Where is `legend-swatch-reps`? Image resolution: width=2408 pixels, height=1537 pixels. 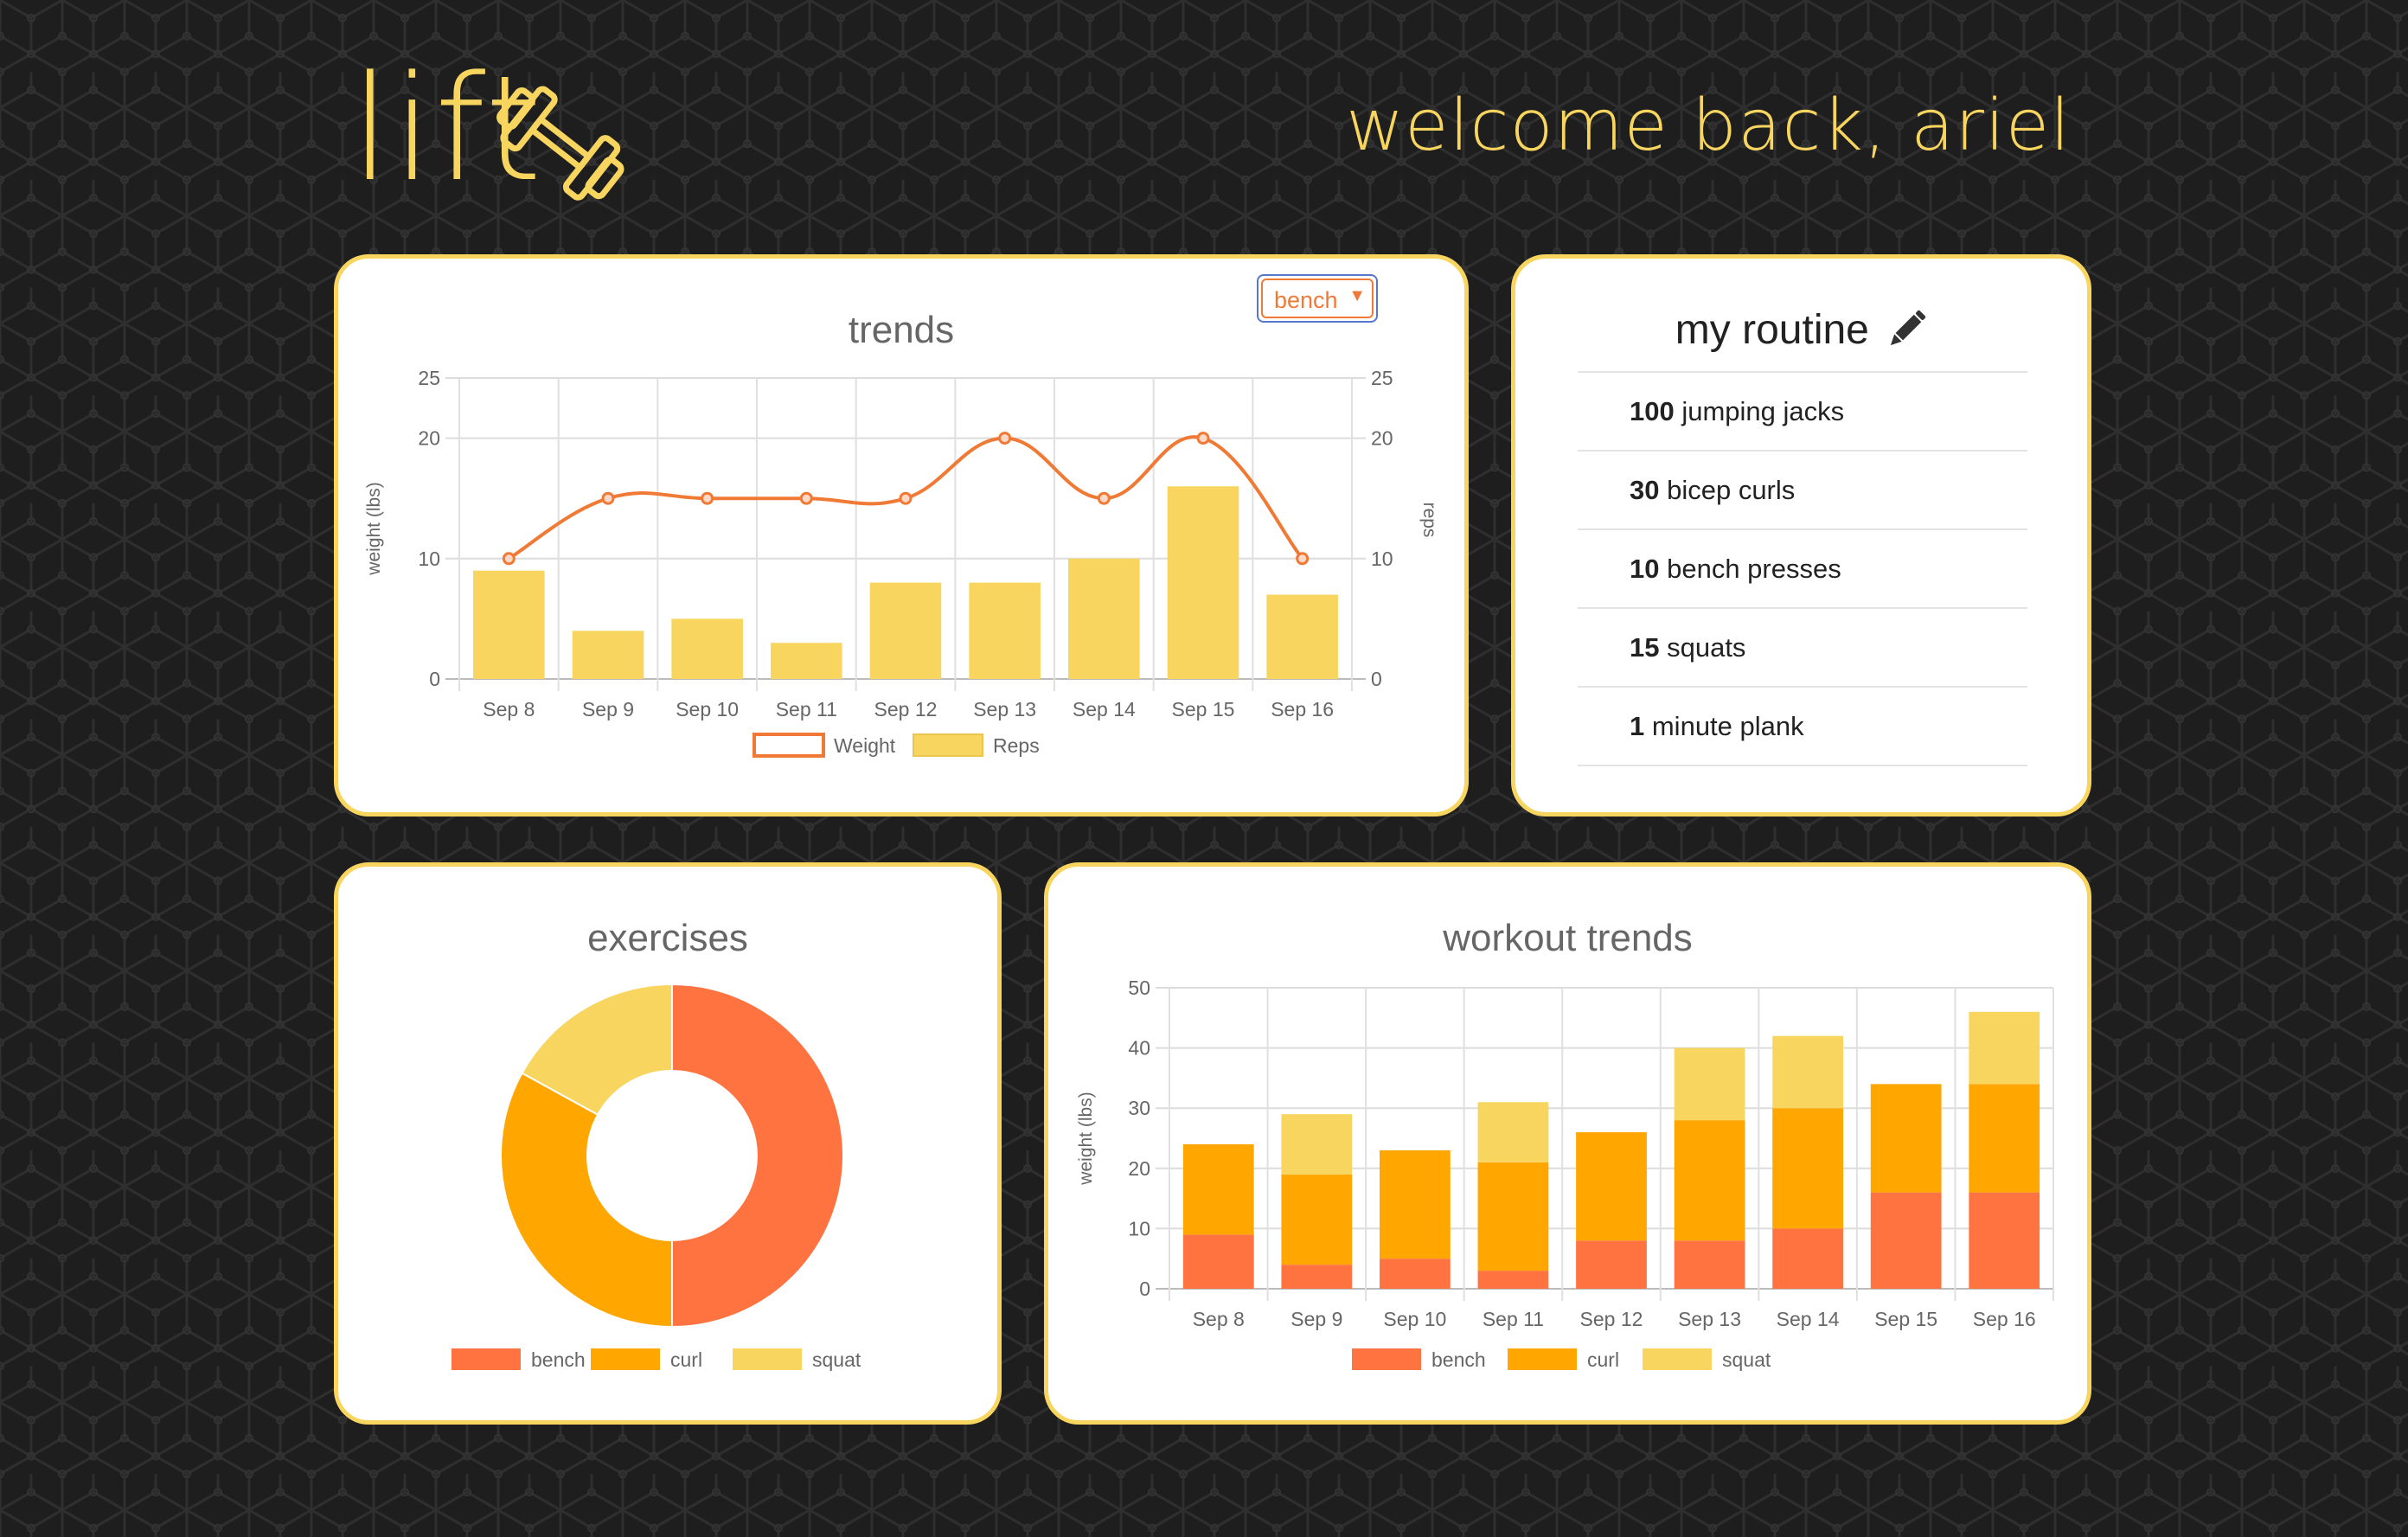 legend-swatch-reps is located at coordinates (948, 745).